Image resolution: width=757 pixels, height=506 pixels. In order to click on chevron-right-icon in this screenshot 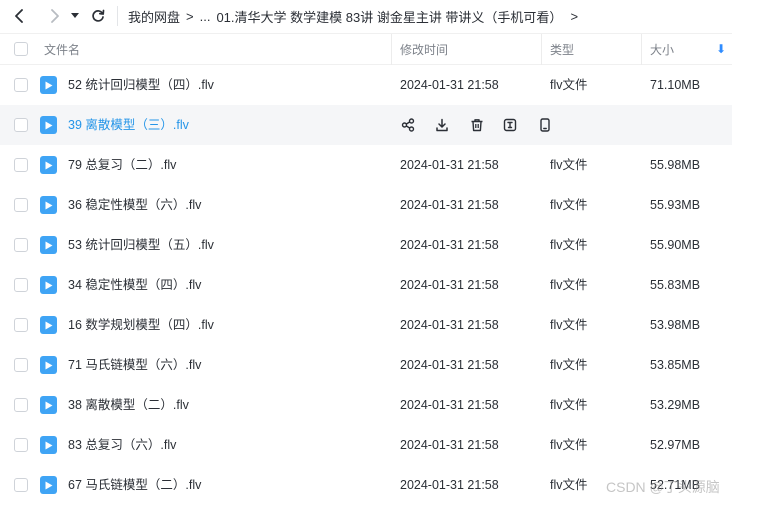, I will do `click(55, 16)`.